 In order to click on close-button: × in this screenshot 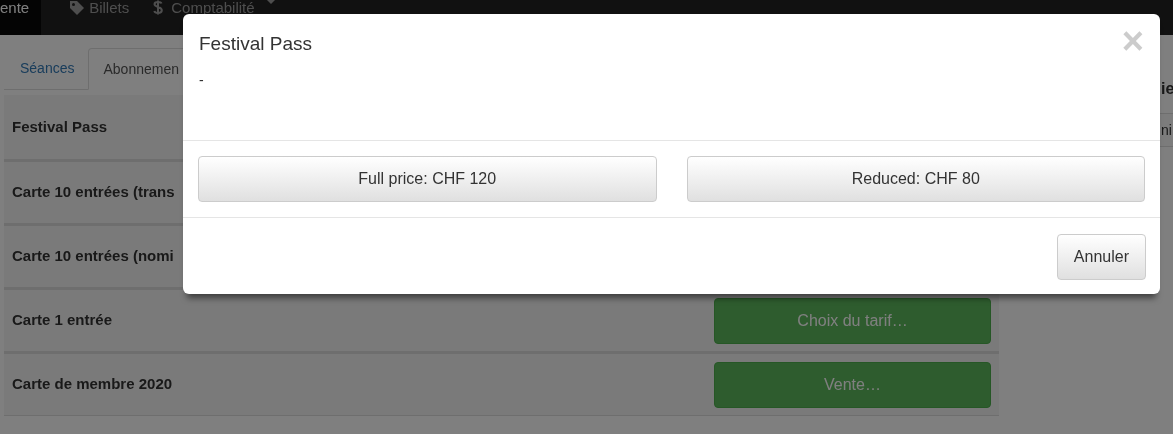, I will do `click(1132, 41)`.